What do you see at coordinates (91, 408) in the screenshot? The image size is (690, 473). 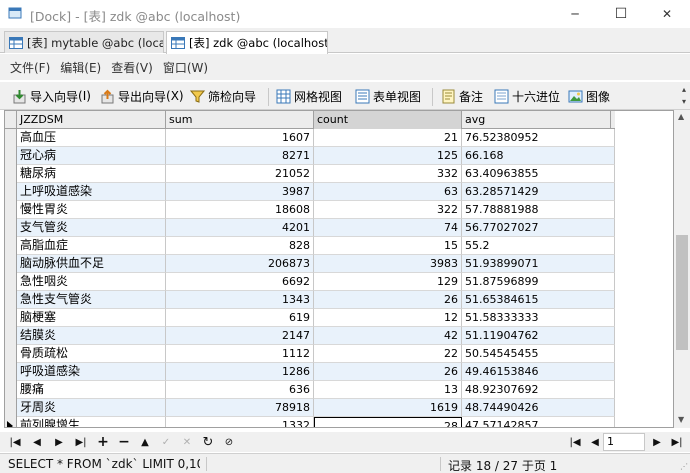 I see `table-cell-jzzdsm: 牙周炎` at bounding box center [91, 408].